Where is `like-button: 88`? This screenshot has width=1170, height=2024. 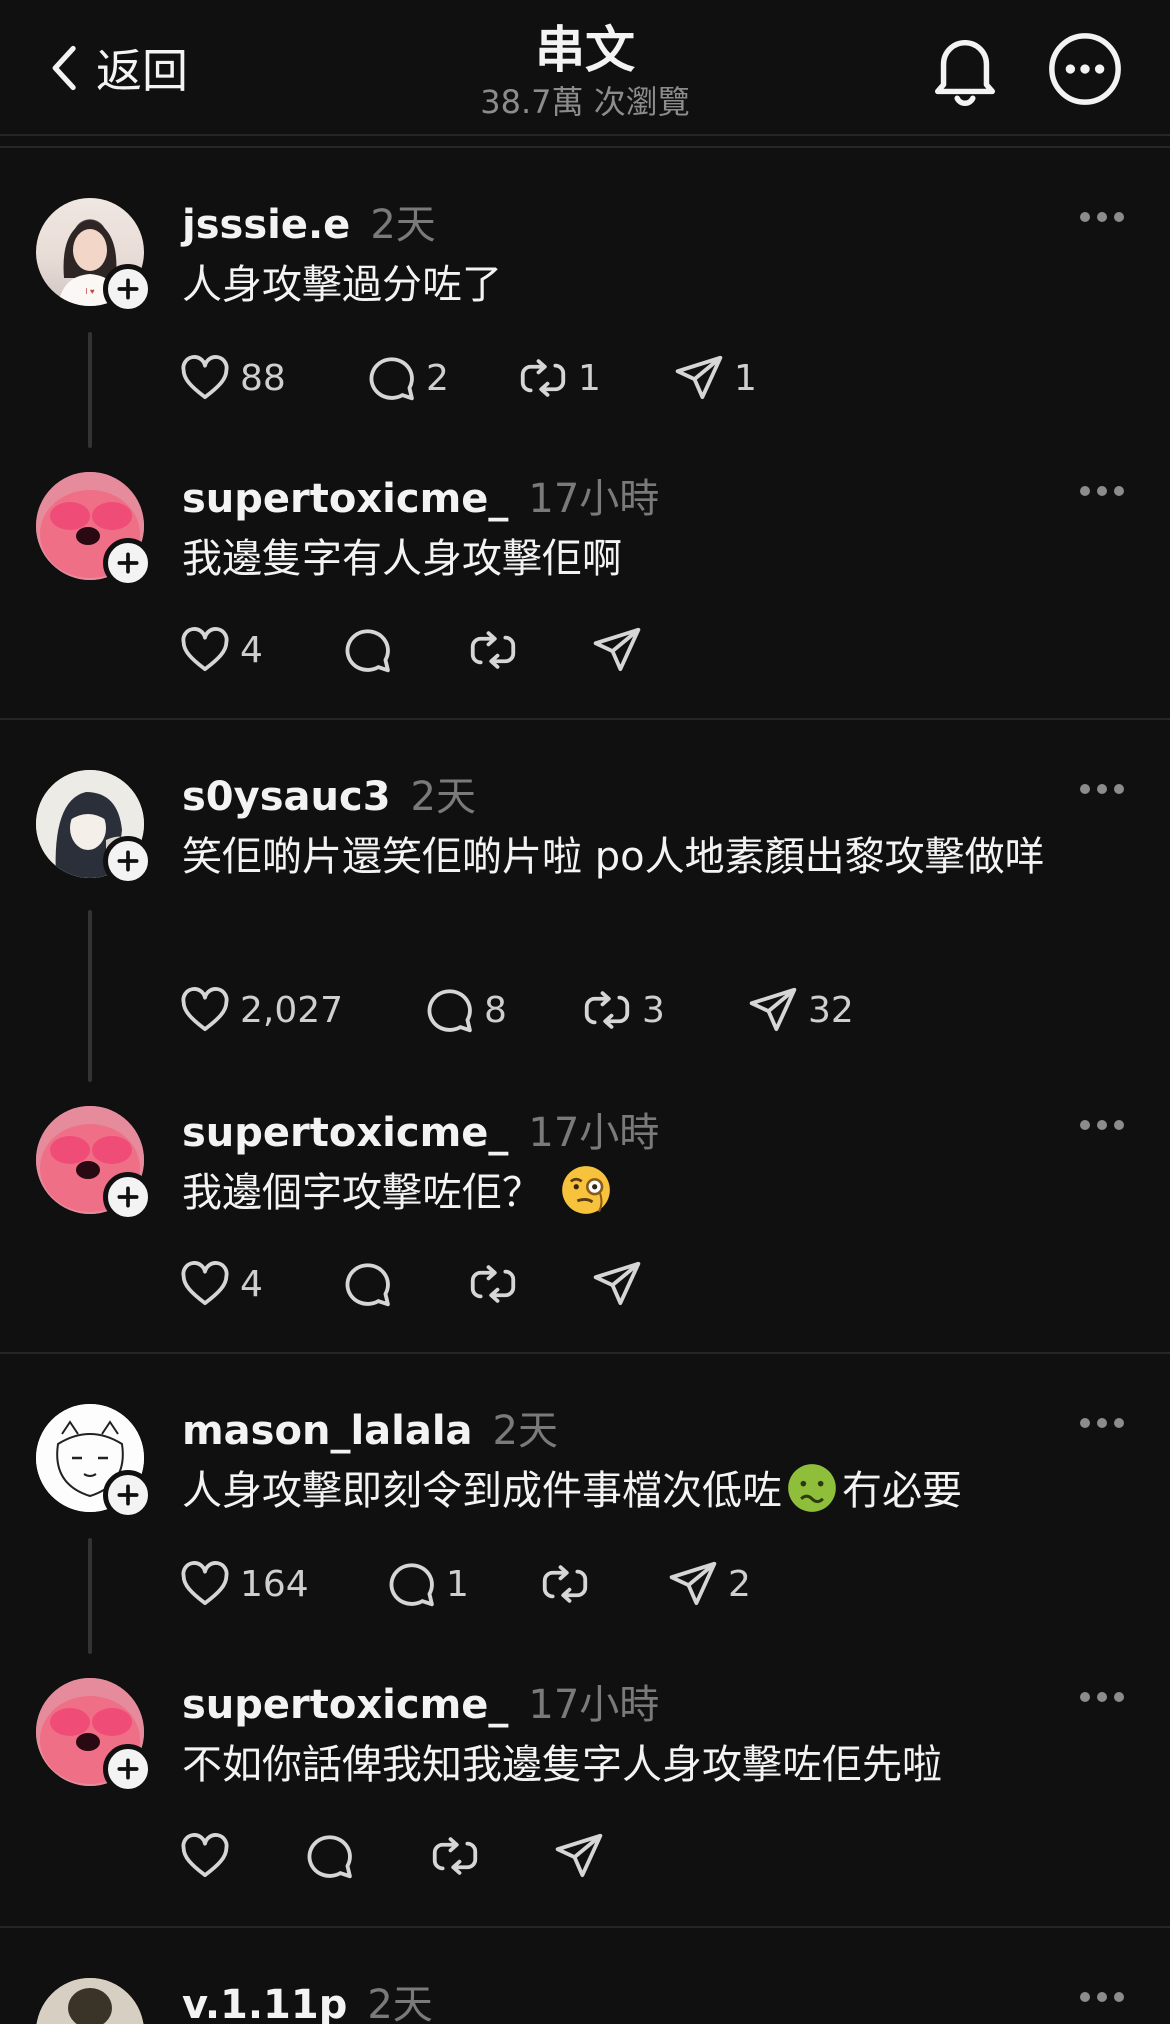
like-button: 88 is located at coordinates (232, 378).